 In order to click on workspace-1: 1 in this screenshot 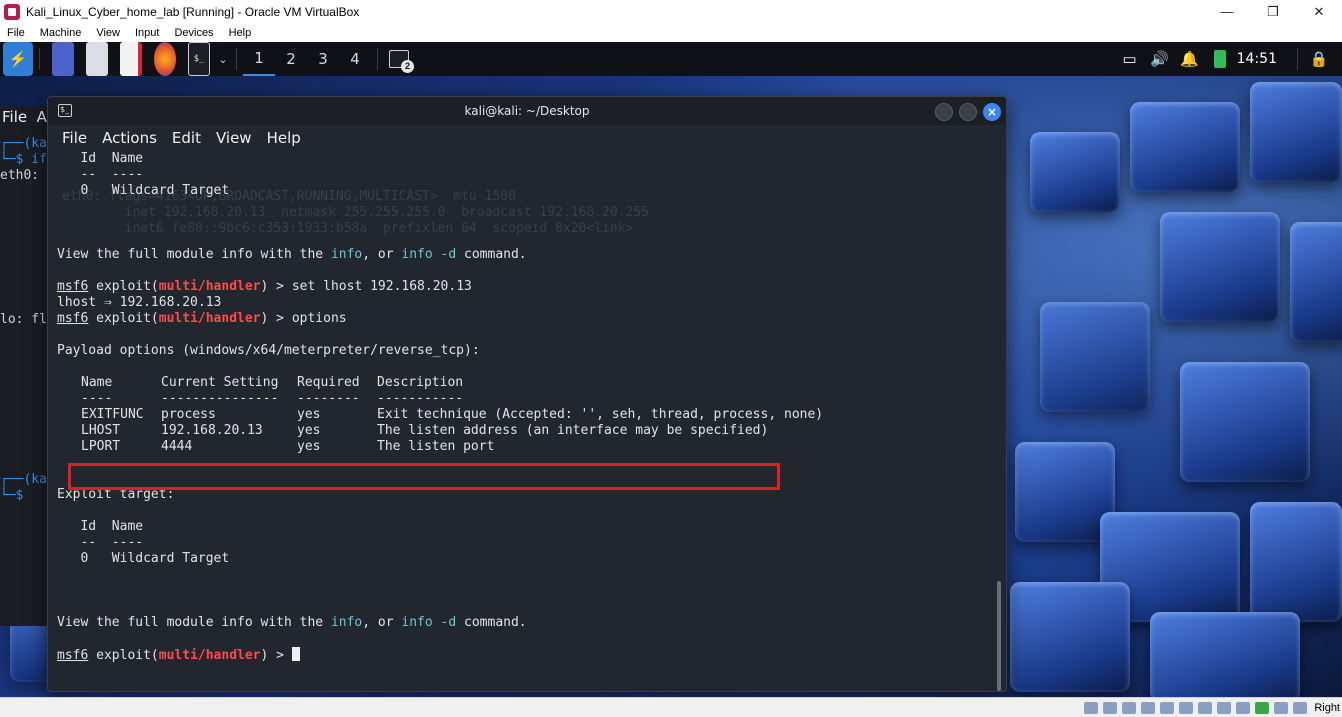, I will do `click(259, 59)`.